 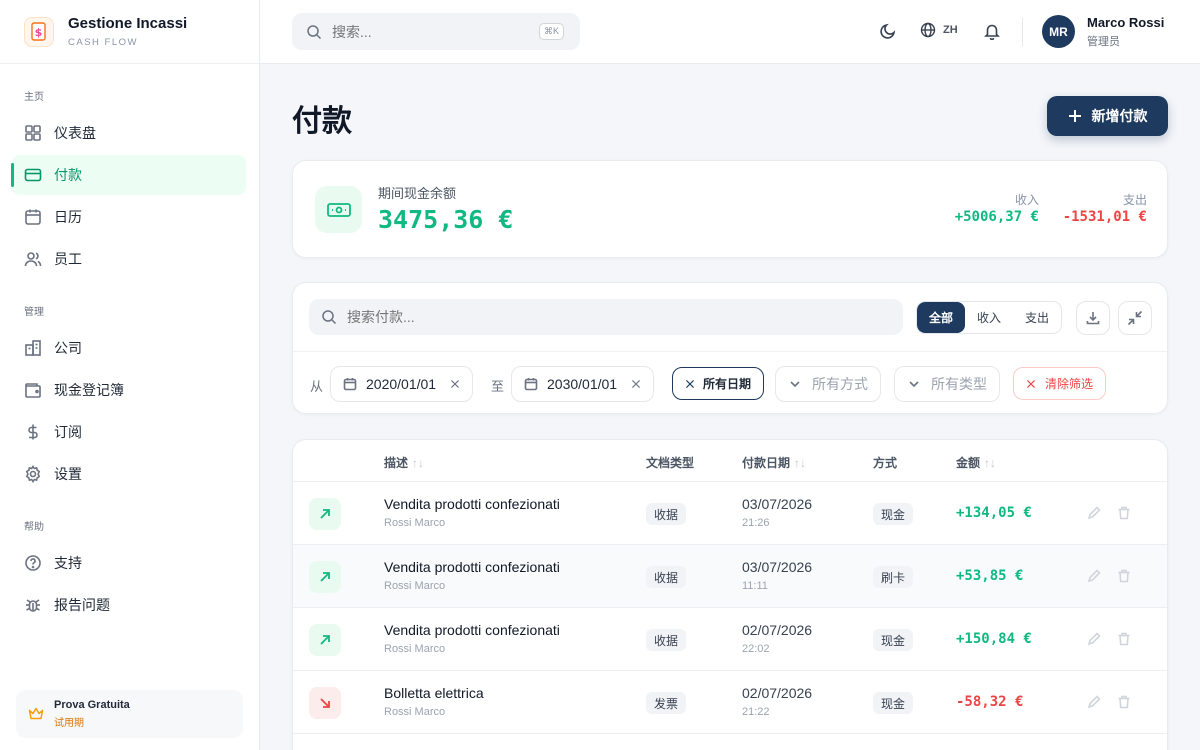 What do you see at coordinates (33, 474) in the screenshot?
I see `gear-icon` at bounding box center [33, 474].